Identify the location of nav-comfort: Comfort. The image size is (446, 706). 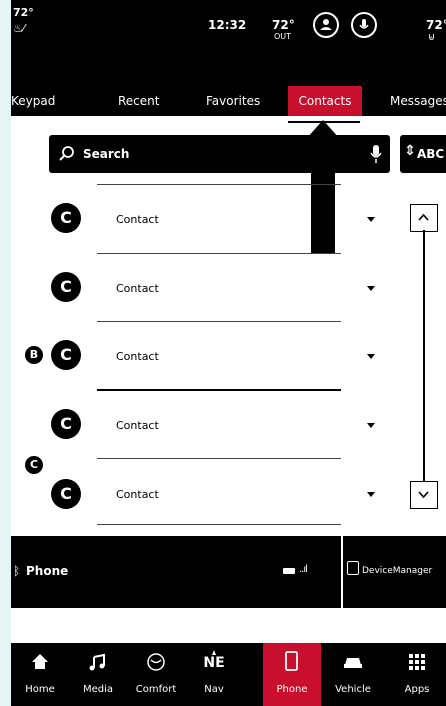
(156, 674).